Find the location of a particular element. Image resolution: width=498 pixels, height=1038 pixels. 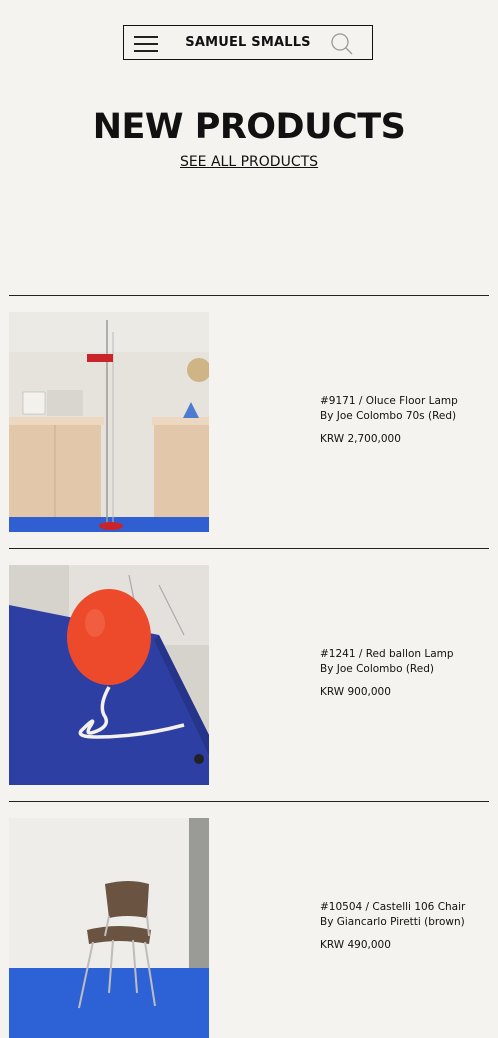

search-icon is located at coordinates (342, 44).